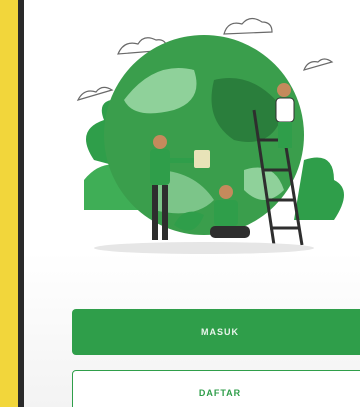 Image resolution: width=360 pixels, height=407 pixels. I want to click on bush-icon, so click(319, 188).